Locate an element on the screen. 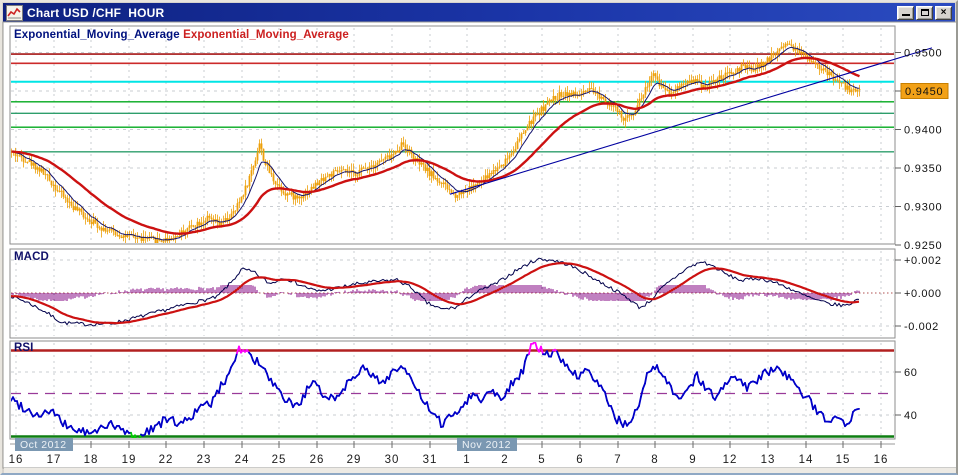 This screenshot has width=958, height=475. svg-text: 31 is located at coordinates (430, 460).